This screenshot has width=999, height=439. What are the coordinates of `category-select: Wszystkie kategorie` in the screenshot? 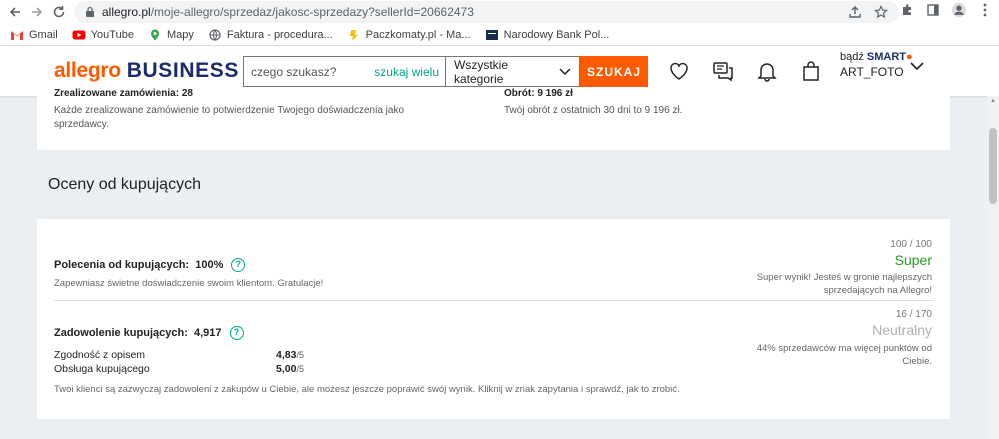 It's located at (512, 71).